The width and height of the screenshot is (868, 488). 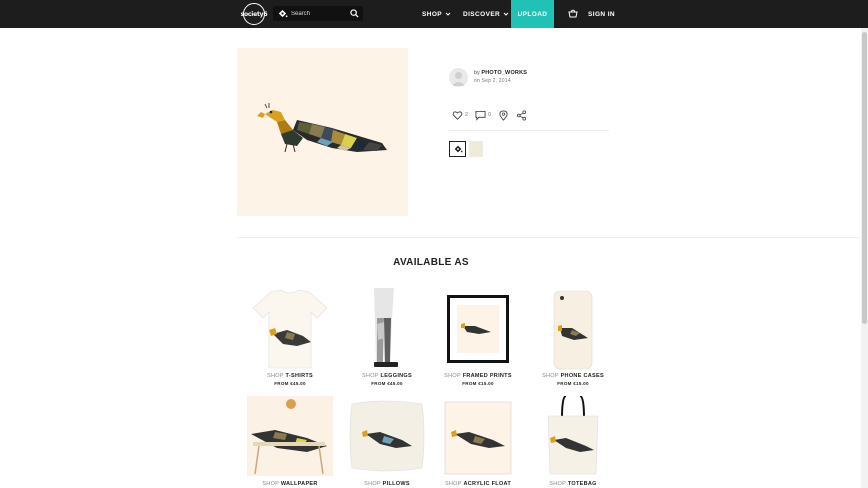 I want to click on like-count: 2, so click(x=467, y=115).